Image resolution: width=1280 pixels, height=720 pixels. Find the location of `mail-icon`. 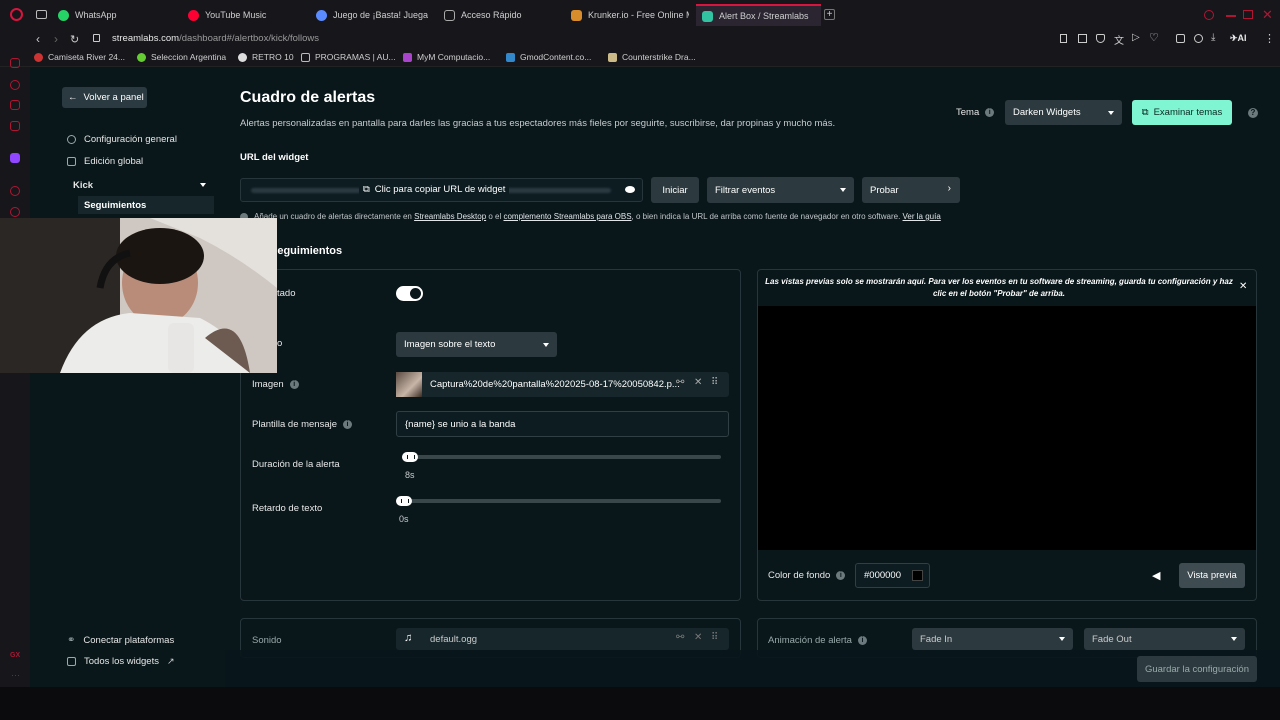

mail-icon is located at coordinates (15, 126).